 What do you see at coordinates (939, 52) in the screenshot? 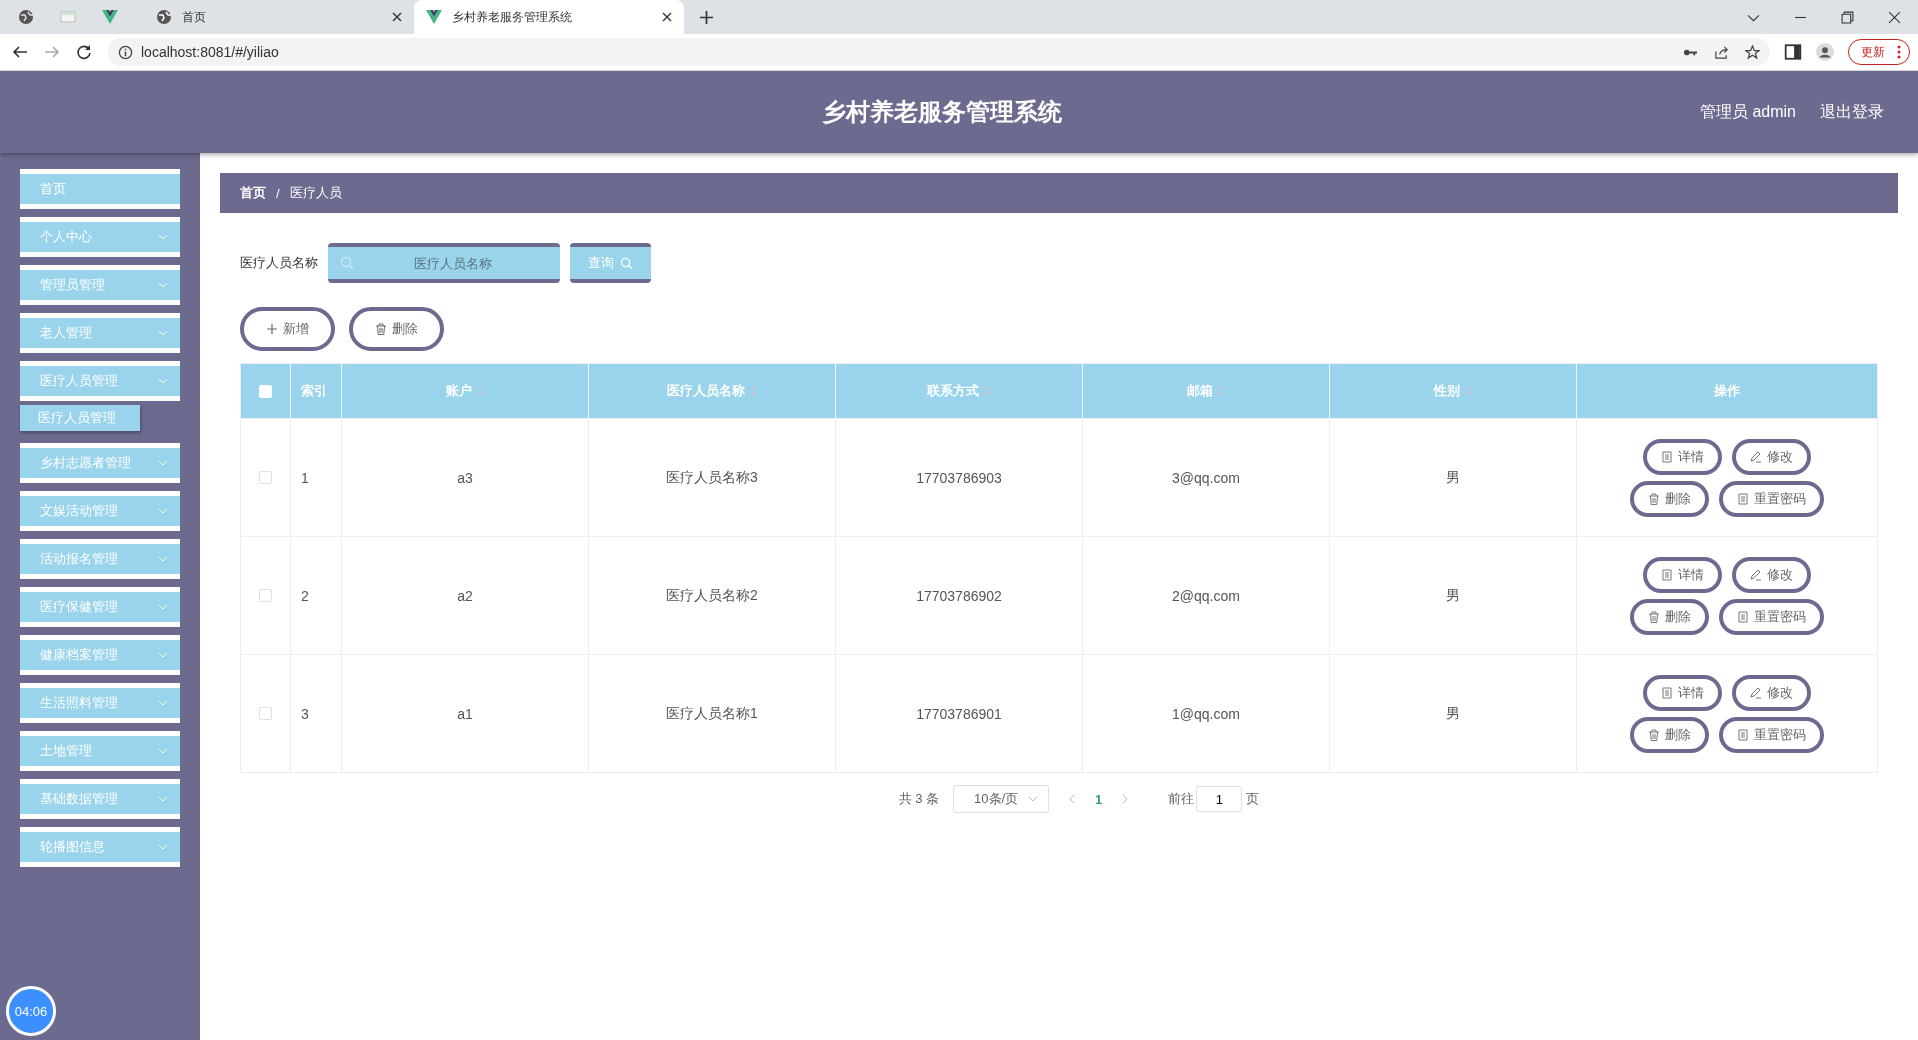
I see `address-bar: localhost:8081/#/yiliao` at bounding box center [939, 52].